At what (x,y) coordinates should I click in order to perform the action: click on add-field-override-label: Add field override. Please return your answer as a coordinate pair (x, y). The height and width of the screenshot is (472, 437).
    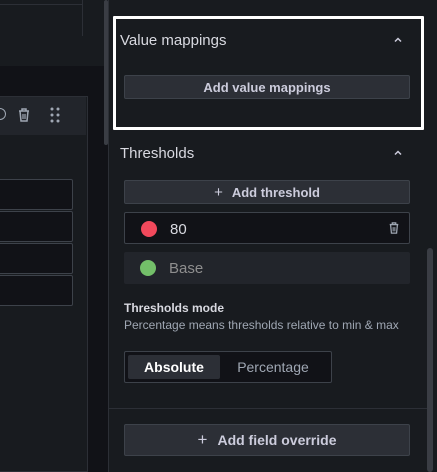
    Looking at the image, I should click on (277, 440).